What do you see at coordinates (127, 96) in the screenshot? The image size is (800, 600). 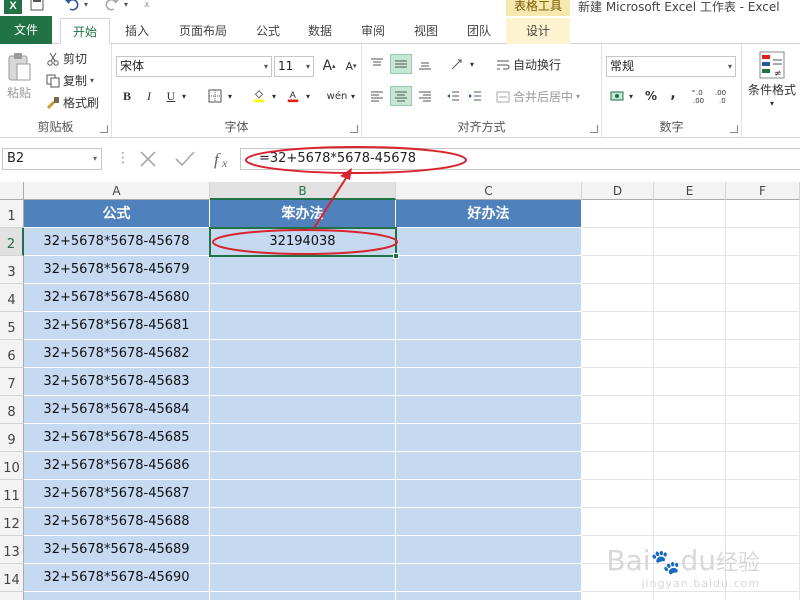 I see `bold-button: B` at bounding box center [127, 96].